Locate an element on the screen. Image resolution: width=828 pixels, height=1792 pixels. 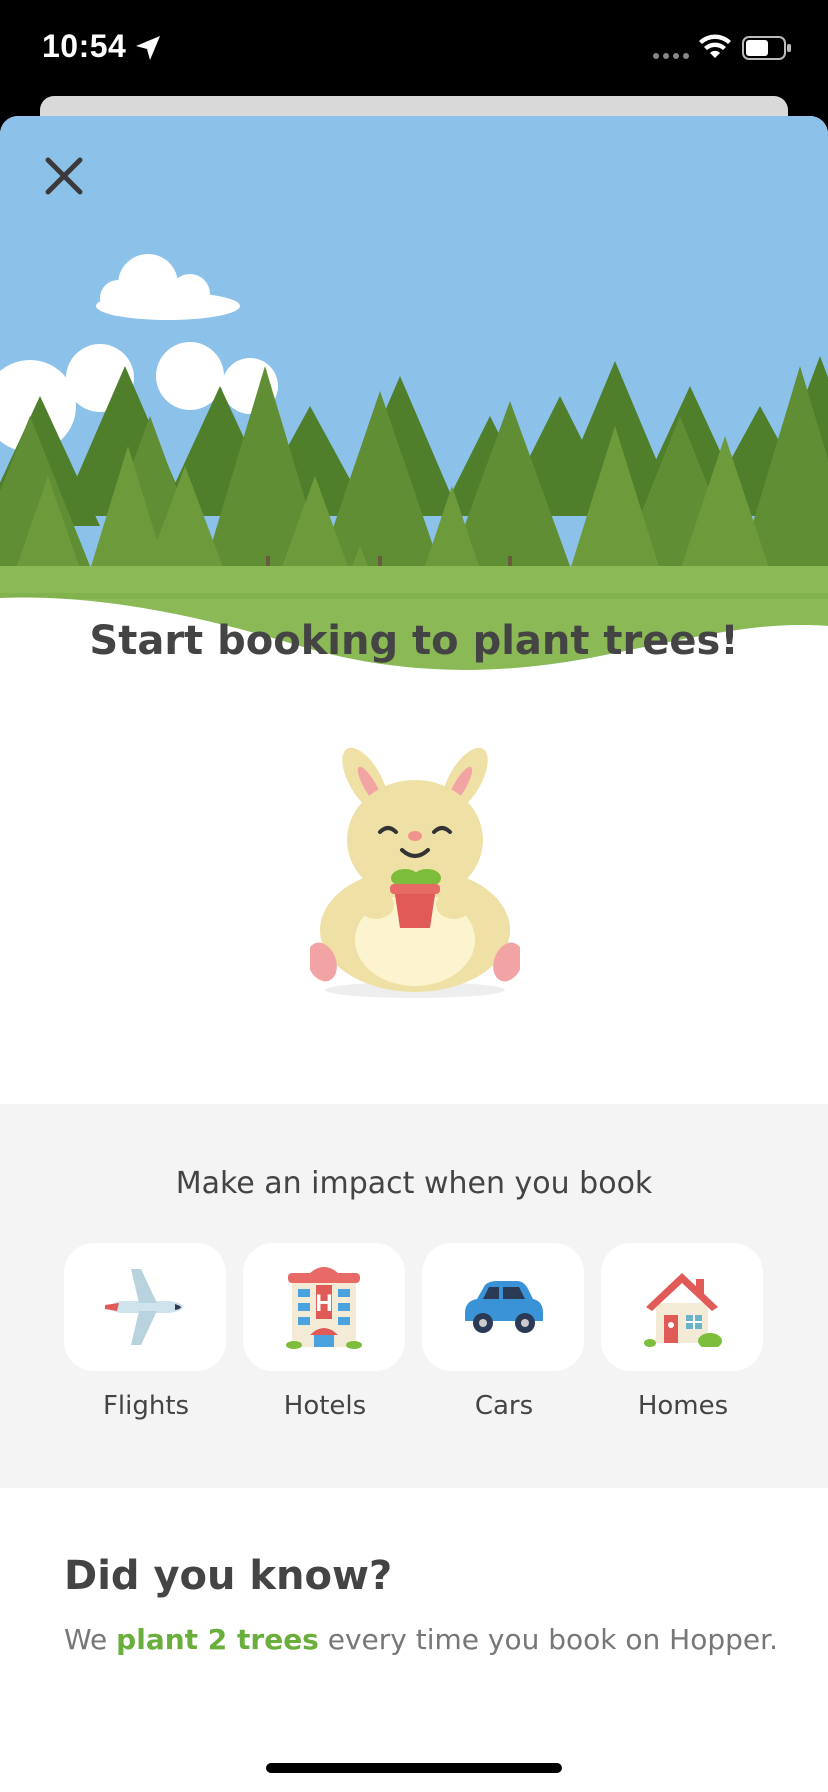
page-title: Start booking to plant trees! is located at coordinates (414, 641).